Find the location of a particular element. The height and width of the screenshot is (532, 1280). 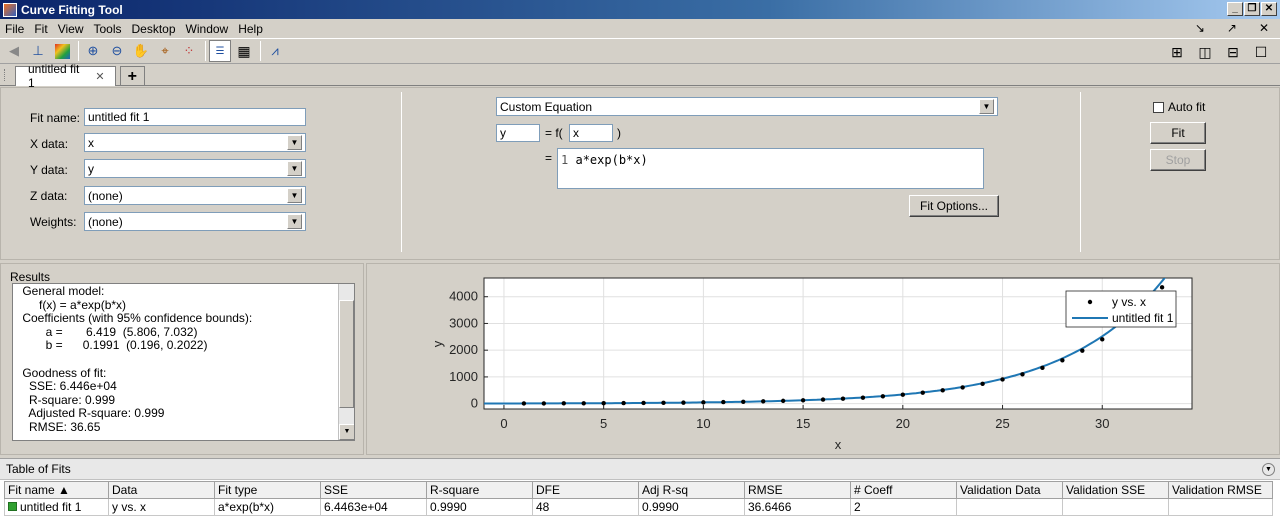

divider is located at coordinates (1080, 172).